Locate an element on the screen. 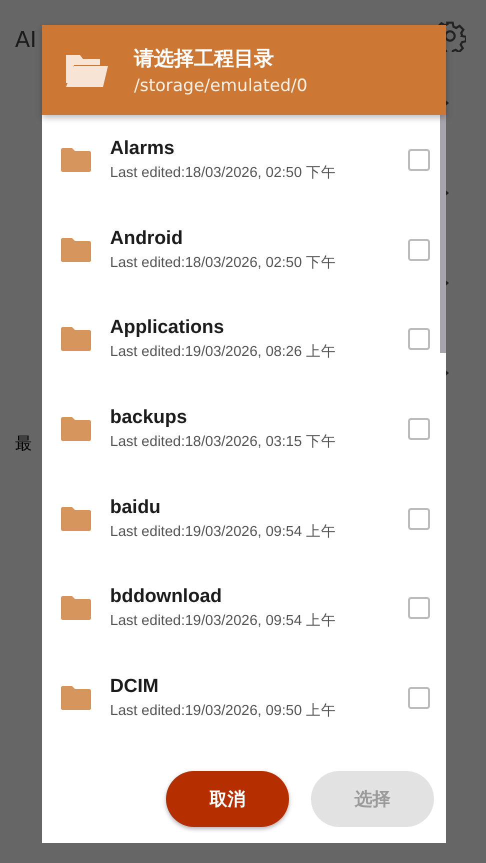 The width and height of the screenshot is (486, 863). folder-name: baidu is located at coordinates (259, 507).